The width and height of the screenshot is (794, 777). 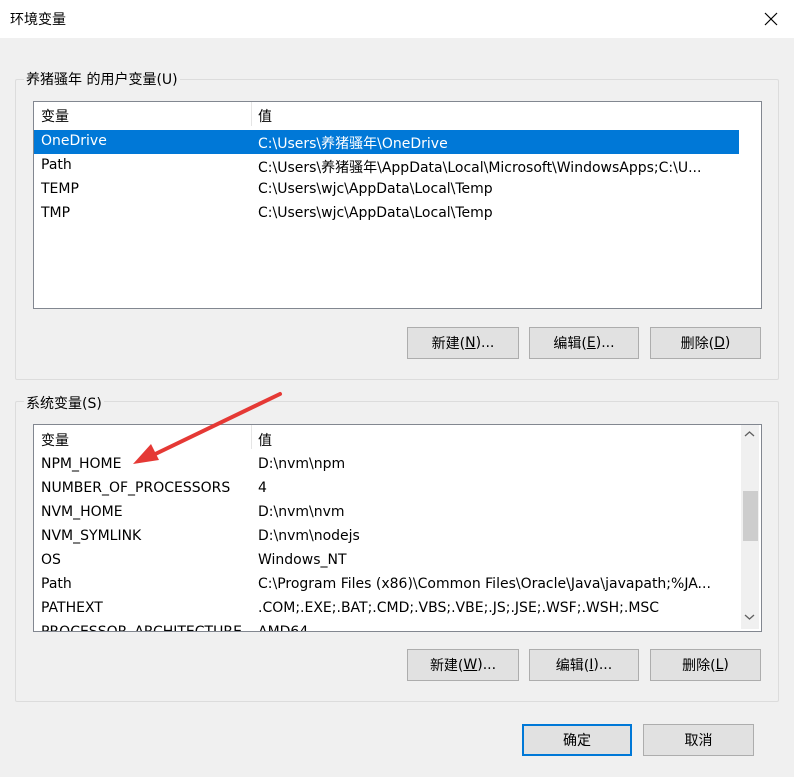 I want to click on var-name: NVM_HOME, so click(x=82, y=512).